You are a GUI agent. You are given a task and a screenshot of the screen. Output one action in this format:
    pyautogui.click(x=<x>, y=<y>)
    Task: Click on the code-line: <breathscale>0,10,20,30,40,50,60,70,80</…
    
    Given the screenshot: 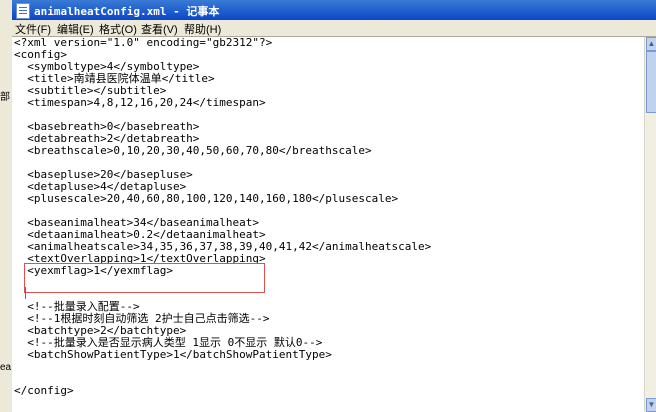 What is the action you would take?
    pyautogui.click(x=193, y=150)
    